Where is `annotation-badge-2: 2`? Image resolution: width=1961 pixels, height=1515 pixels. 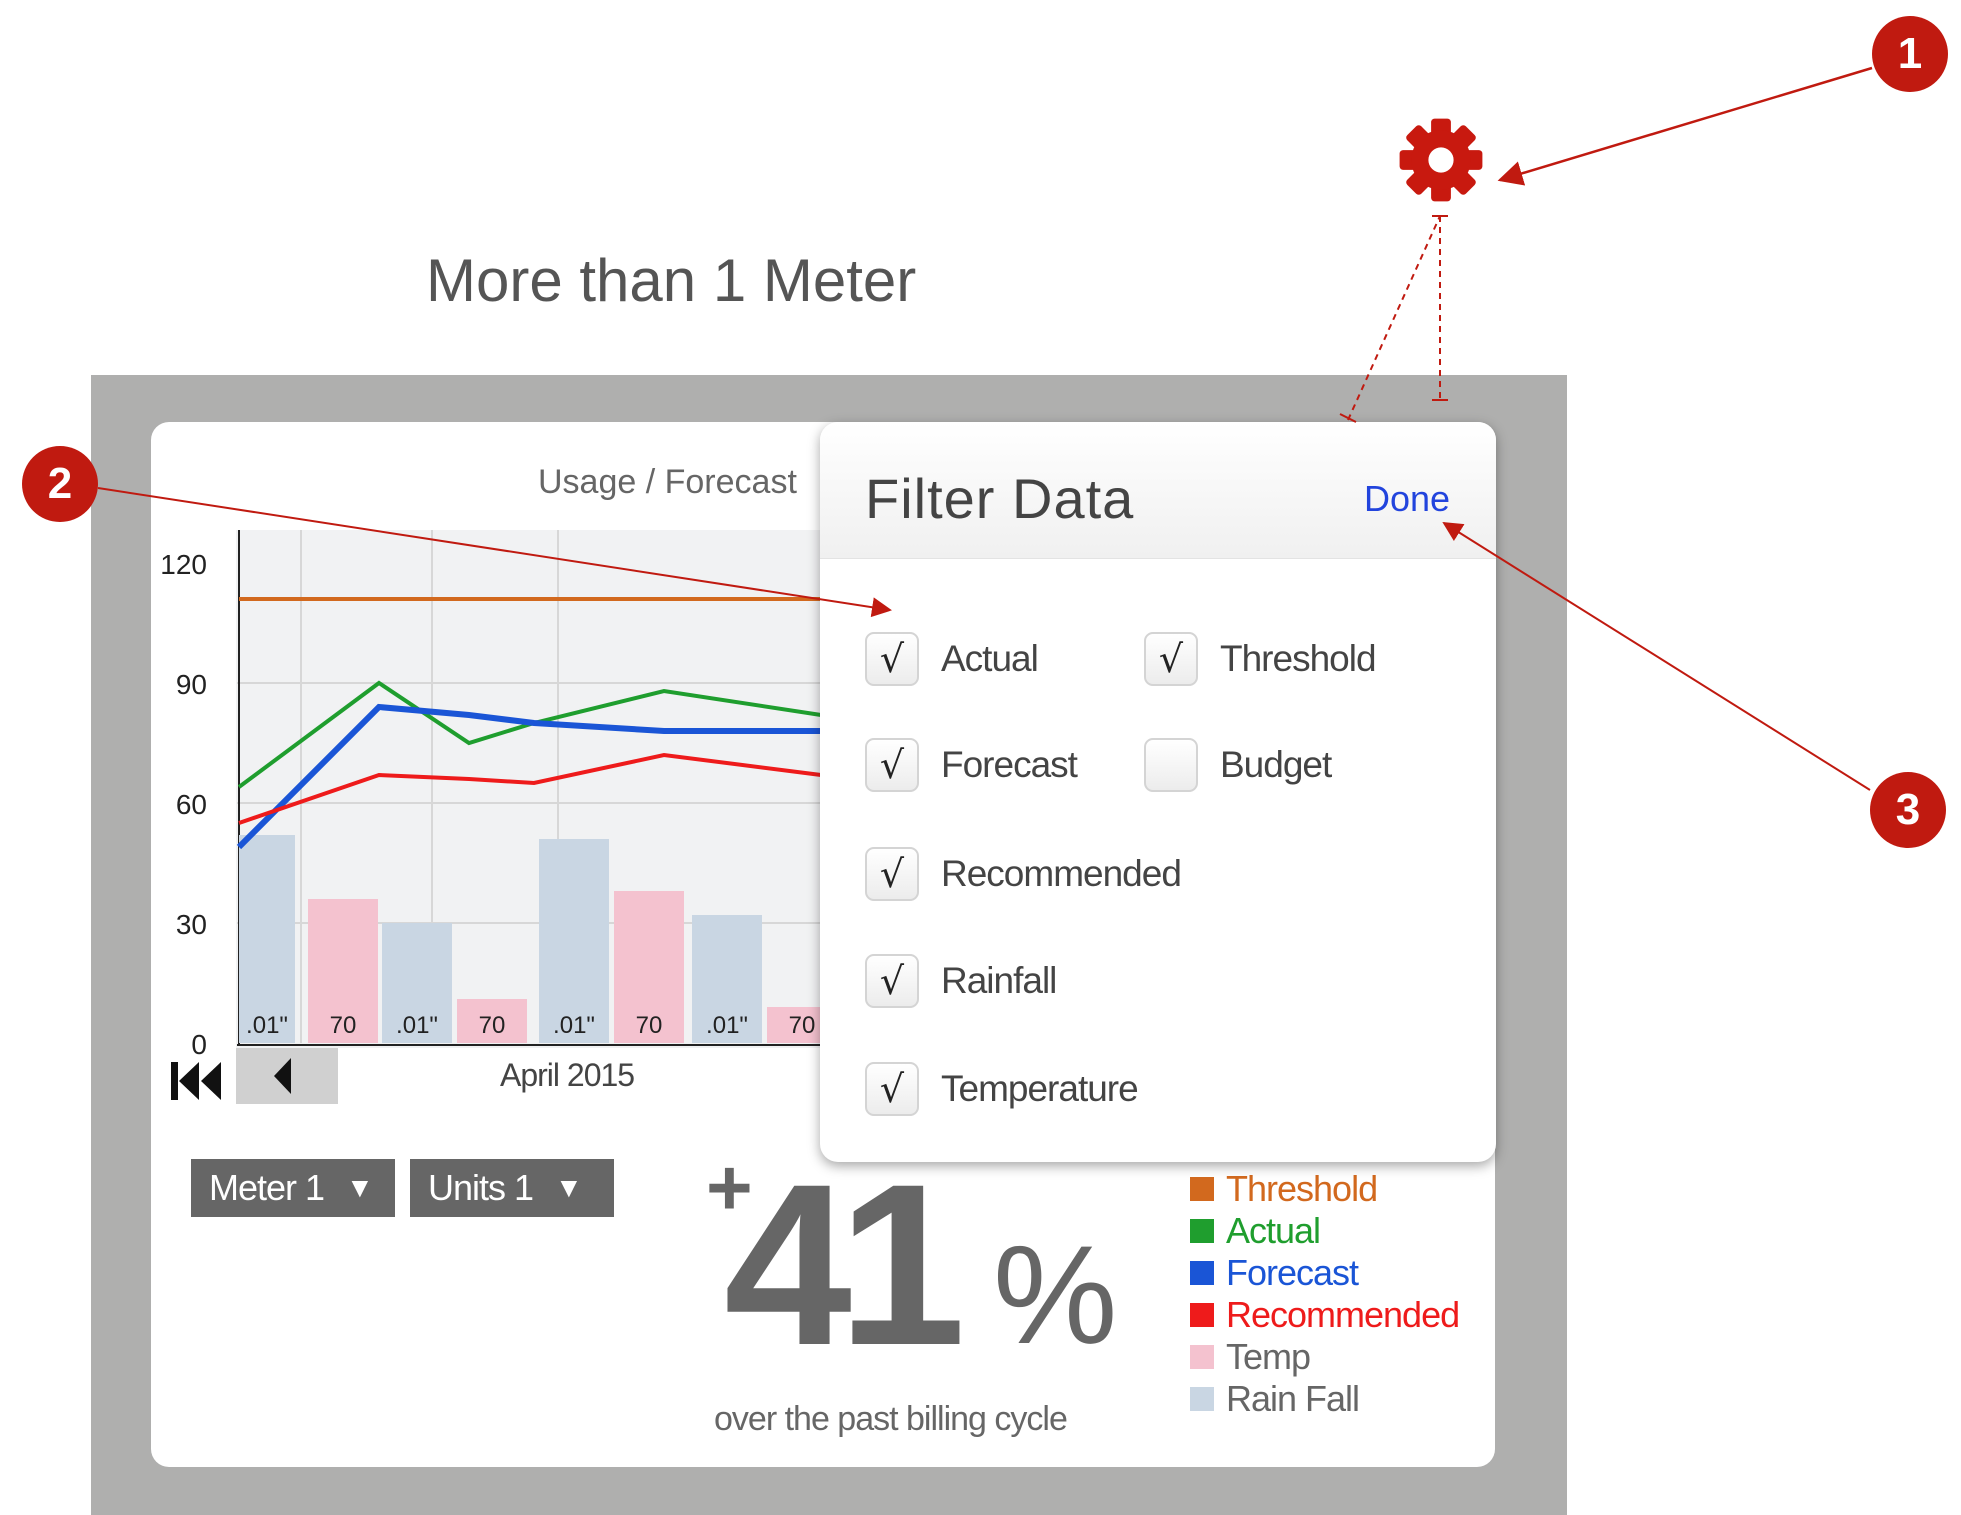
annotation-badge-2: 2 is located at coordinates (60, 484).